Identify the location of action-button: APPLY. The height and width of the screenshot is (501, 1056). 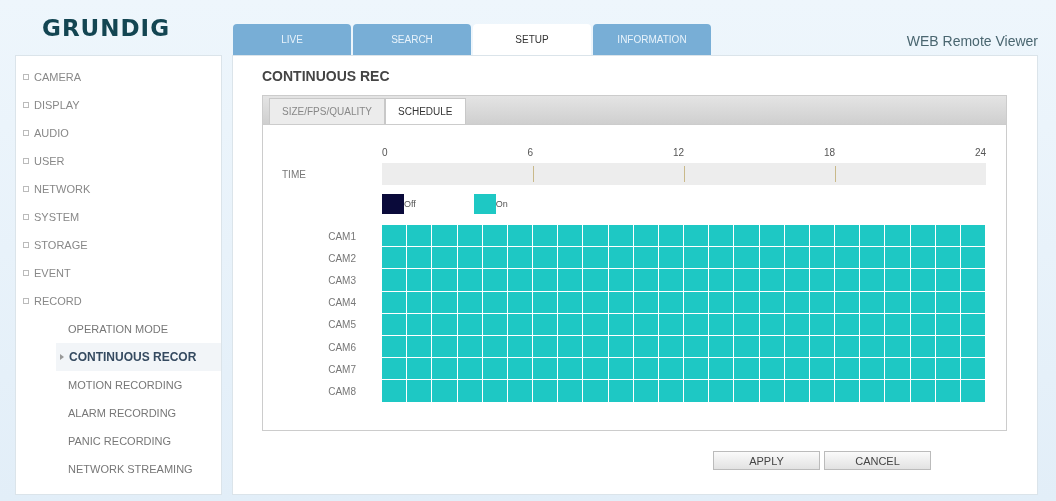
(766, 460).